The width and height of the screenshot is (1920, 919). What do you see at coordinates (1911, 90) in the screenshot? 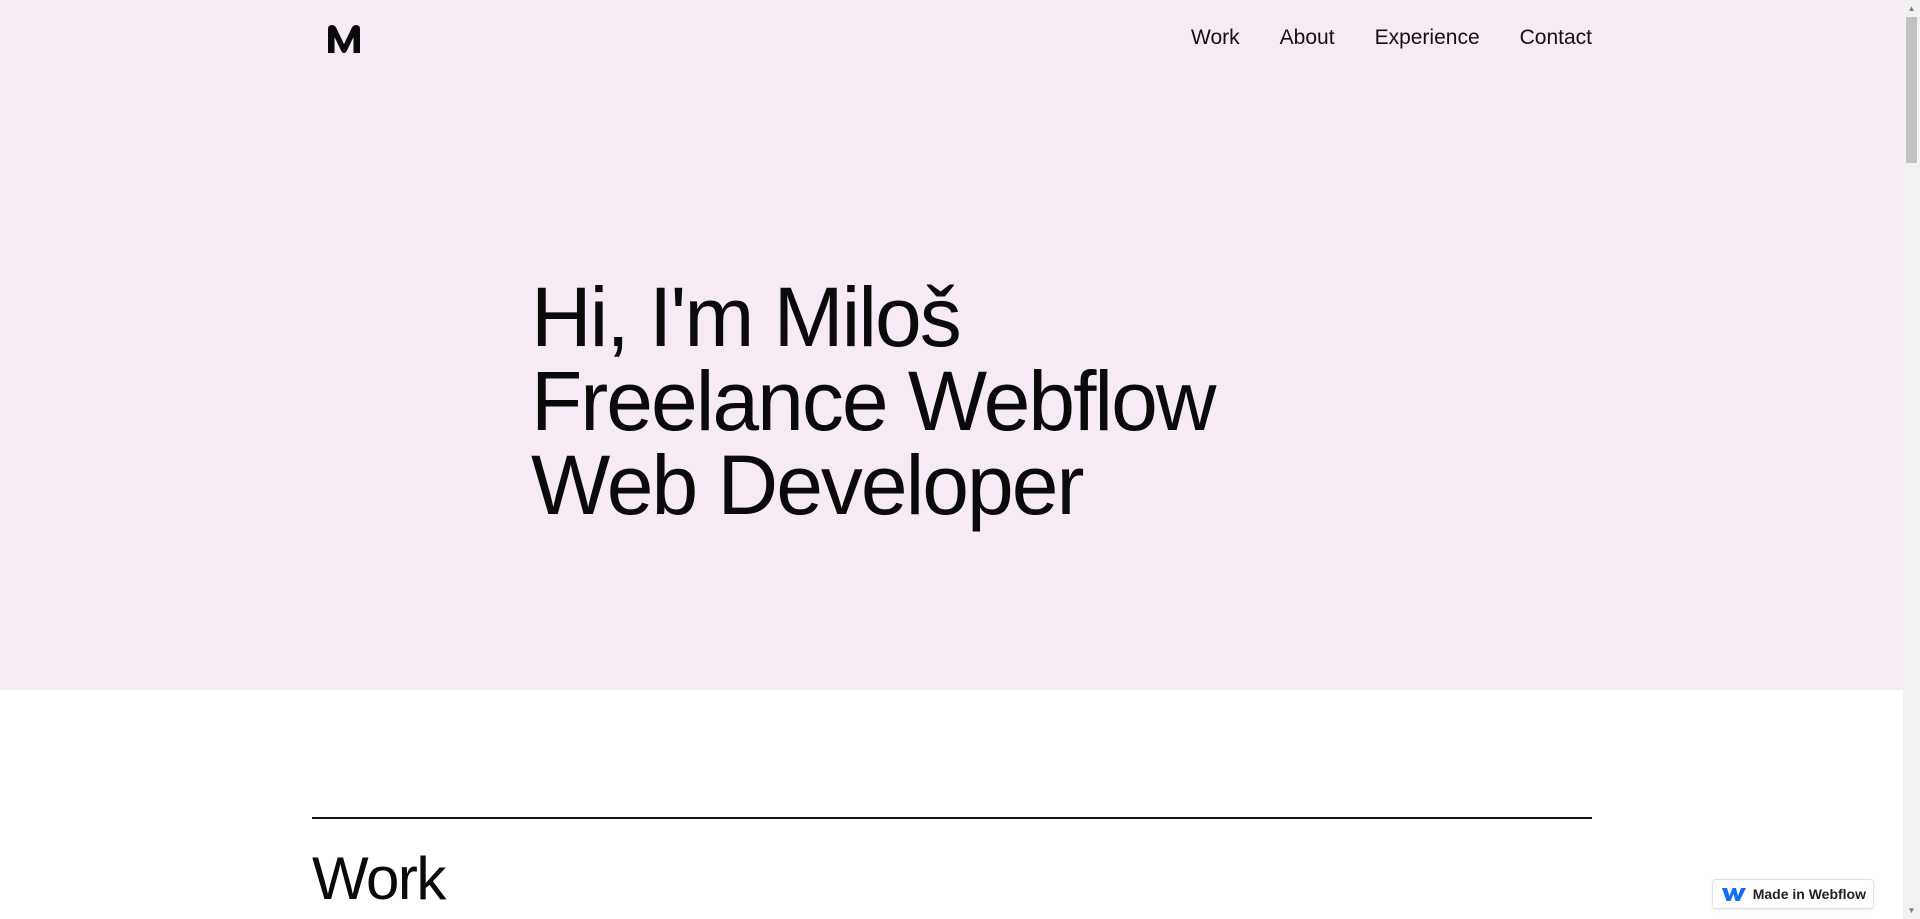
I see `scrollbar-thumb` at bounding box center [1911, 90].